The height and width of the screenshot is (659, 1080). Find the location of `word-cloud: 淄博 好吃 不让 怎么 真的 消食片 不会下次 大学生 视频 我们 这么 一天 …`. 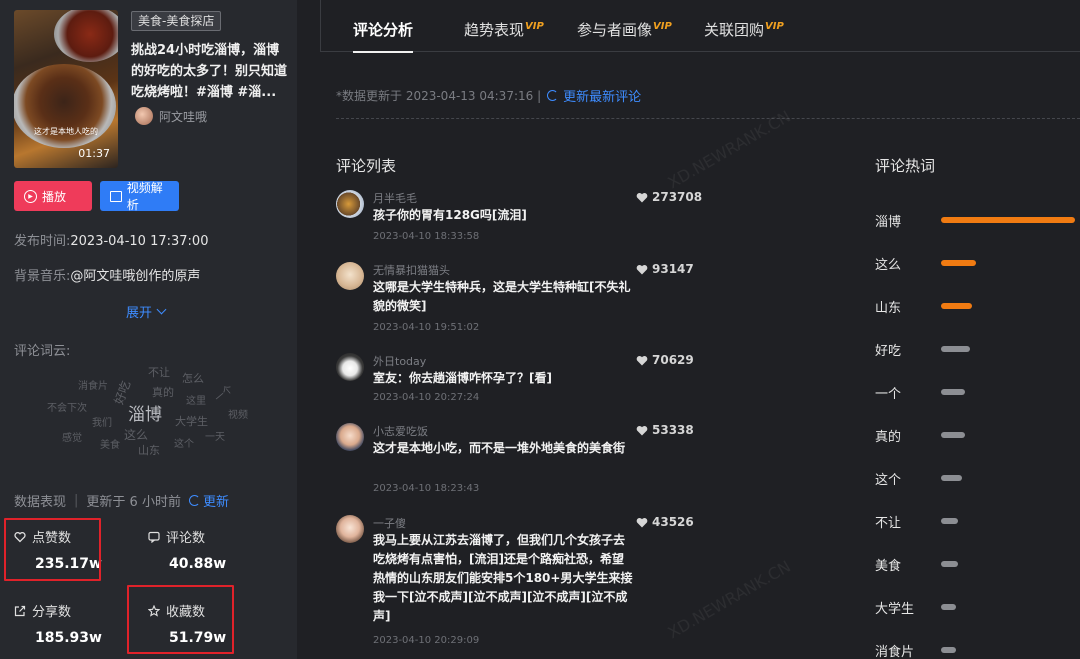

word-cloud: 淄博 好吃 不让 怎么 真的 消食片 不会下次 大学生 视频 我们 这么 一天 … is located at coordinates (155, 415).